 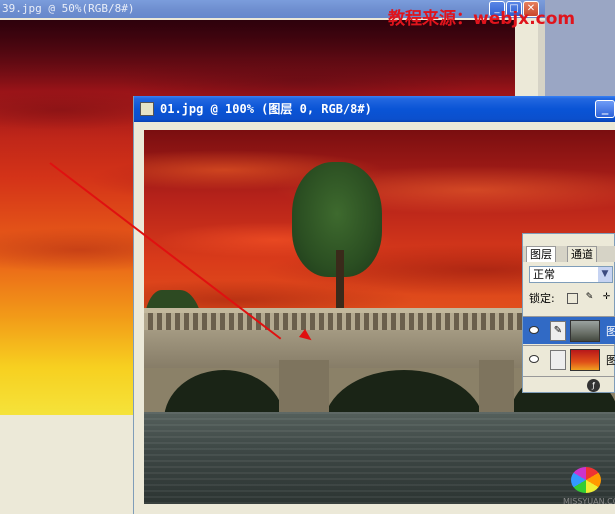 What do you see at coordinates (589, 501) in the screenshot?
I see `logo-text: MISSYUAN.COM` at bounding box center [589, 501].